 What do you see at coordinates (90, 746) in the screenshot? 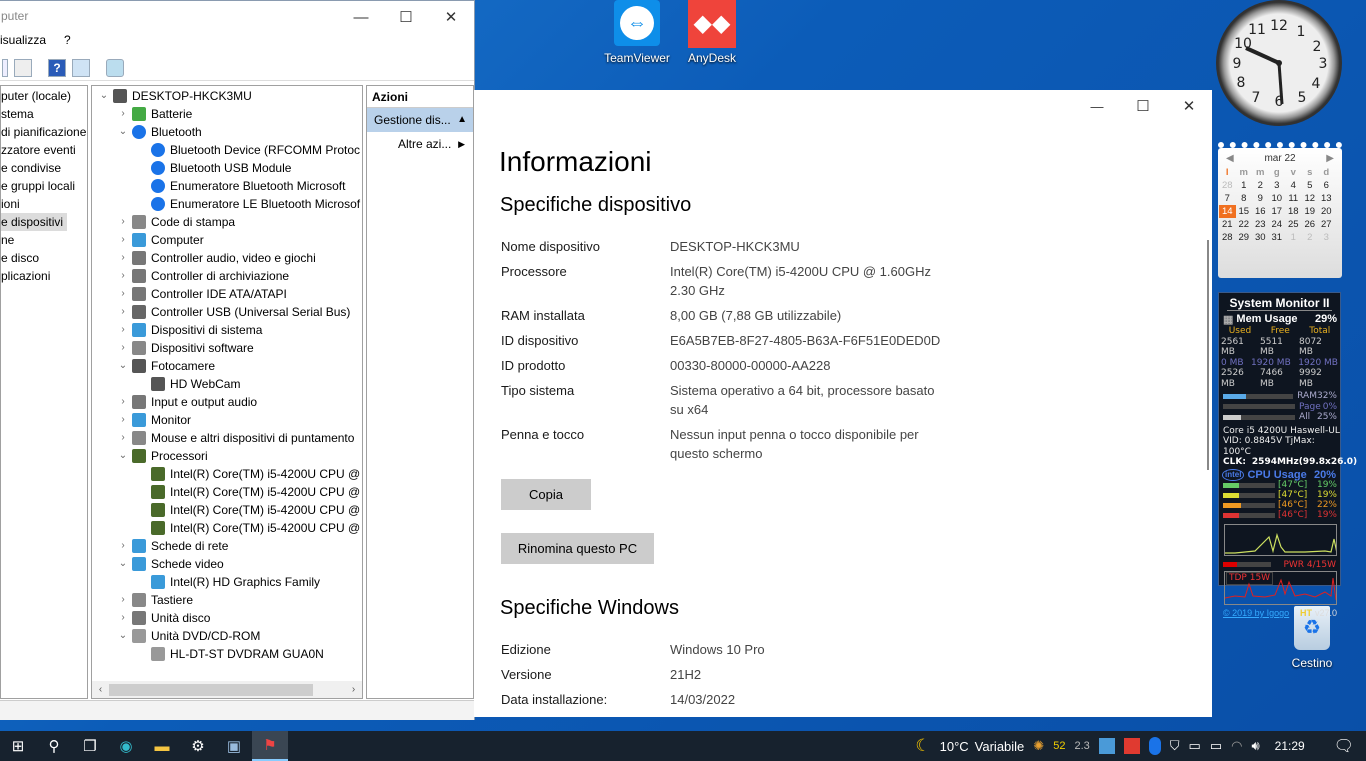
I see `task-view-button: ❐` at bounding box center [90, 746].